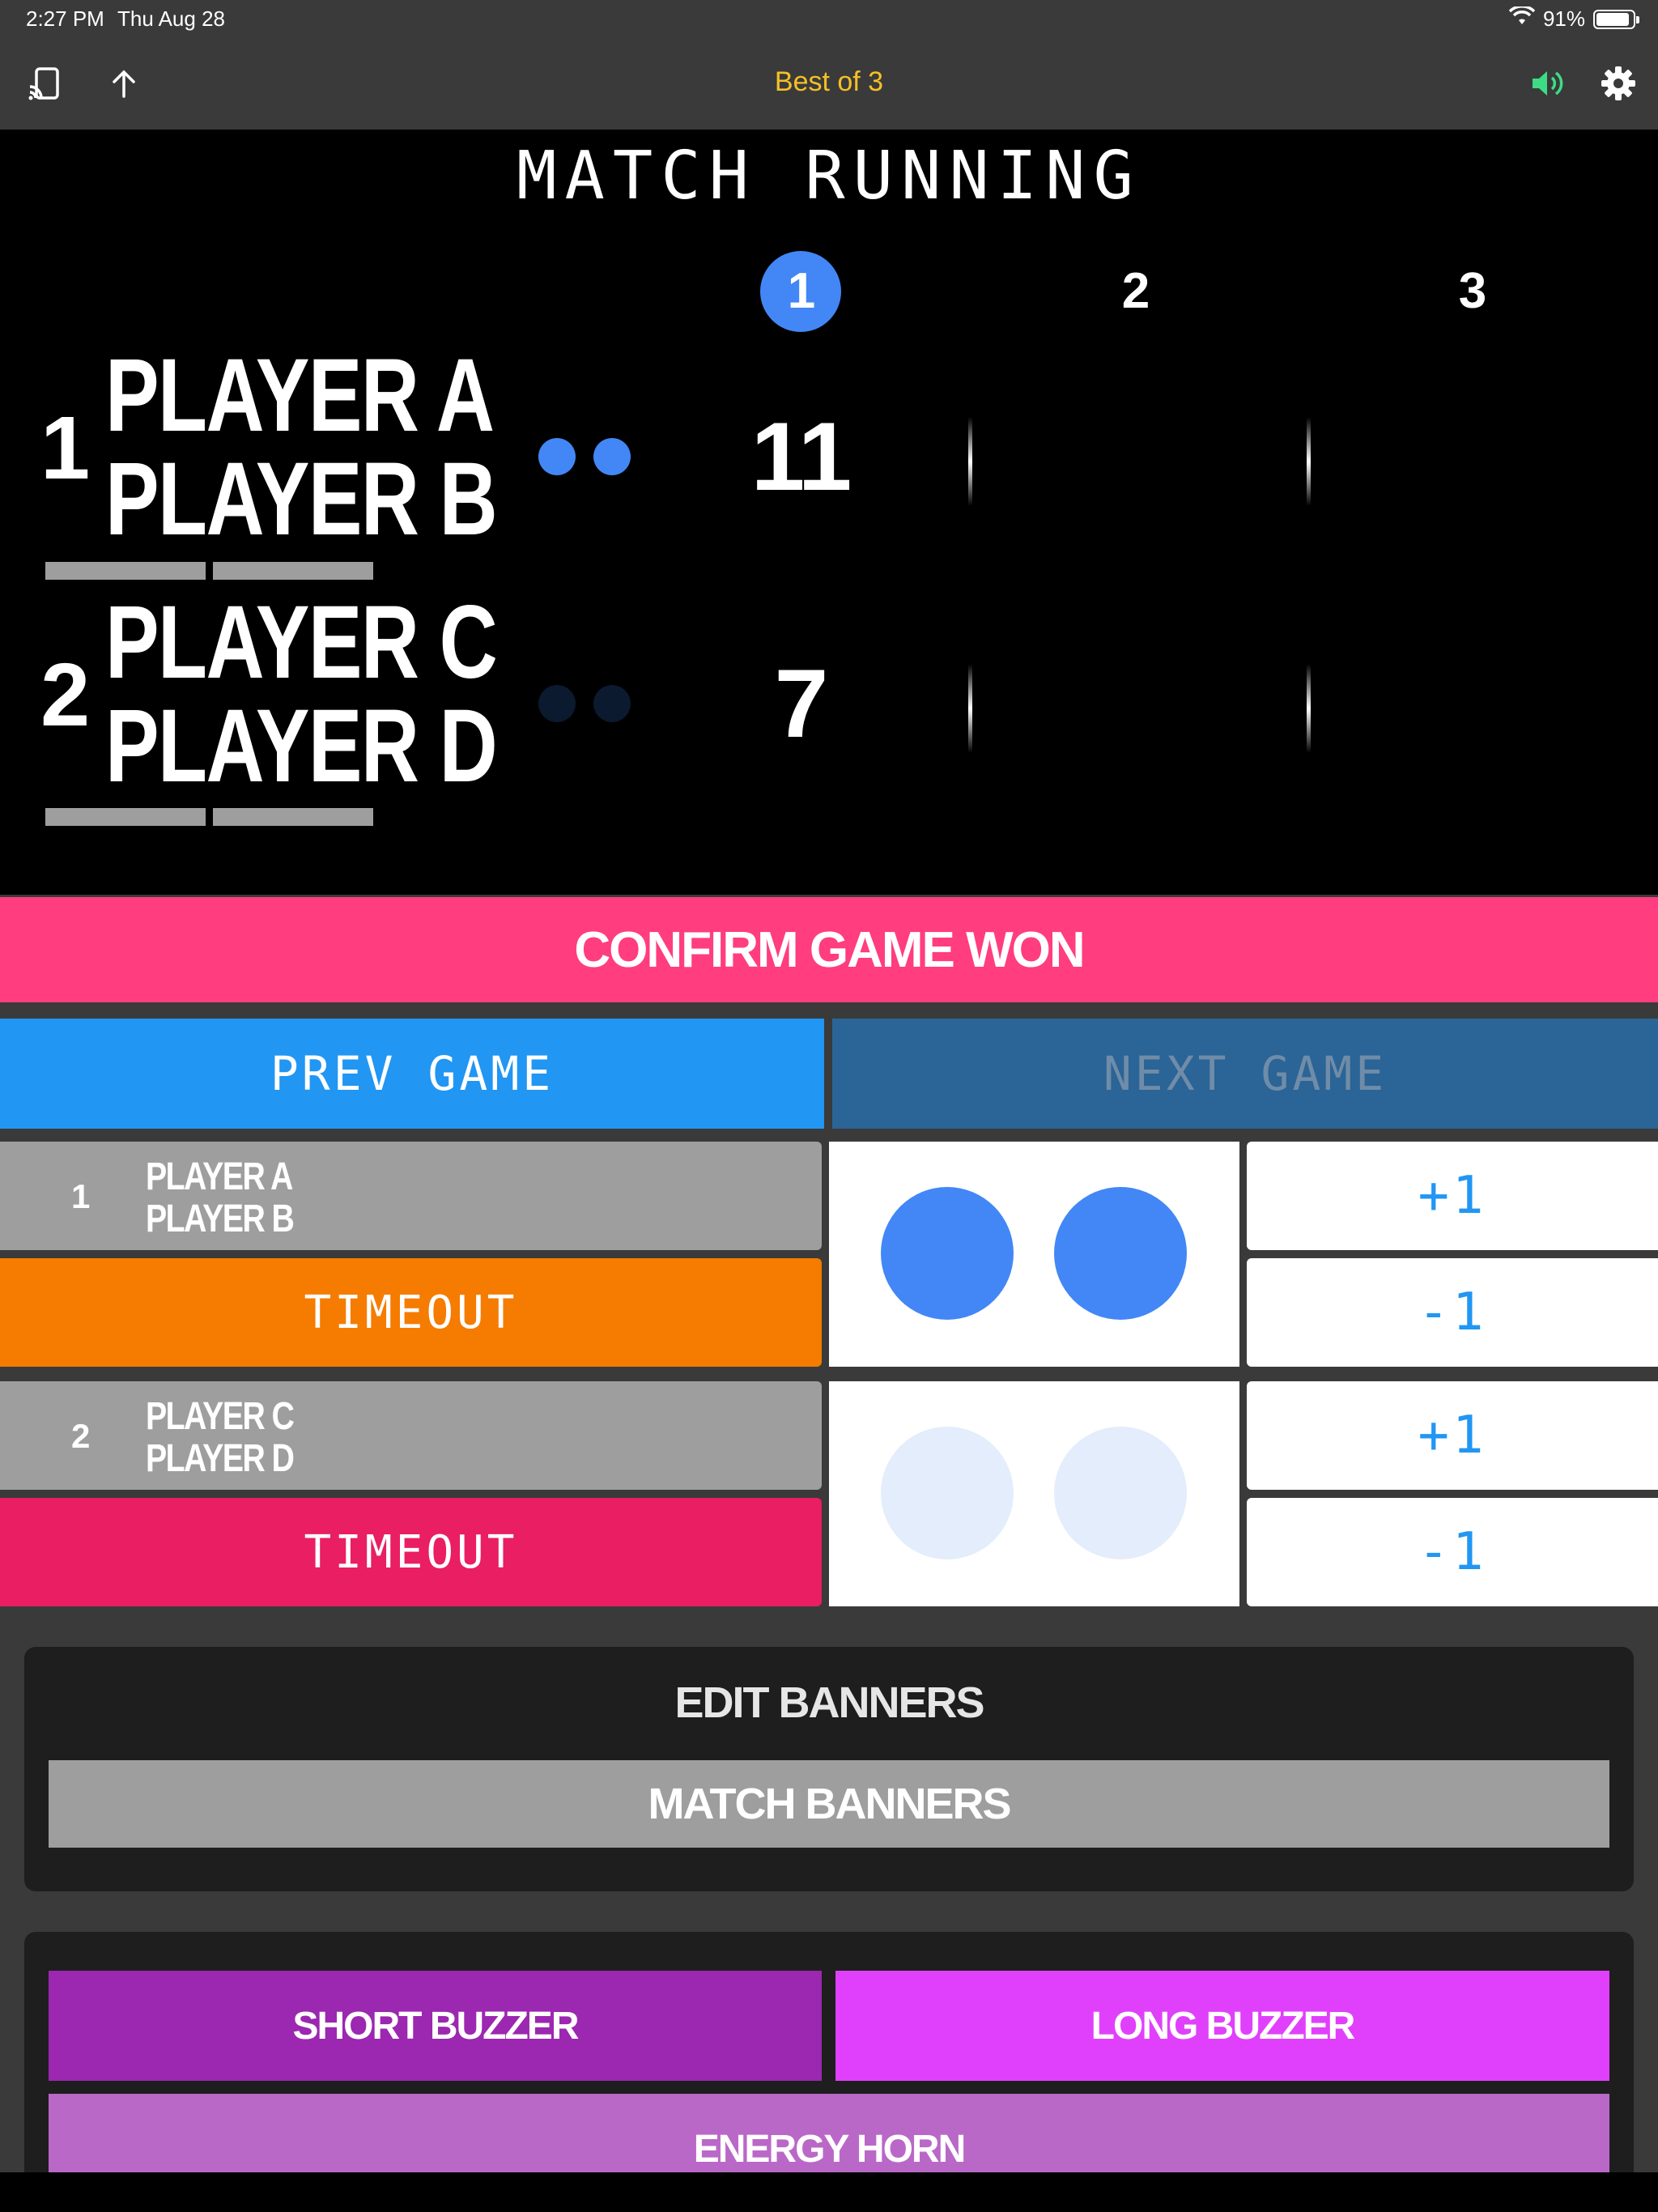 The width and height of the screenshot is (1658, 2212). What do you see at coordinates (411, 1436) in the screenshot?
I see `team-2-row: 2 PLAYER C PLAYER D` at bounding box center [411, 1436].